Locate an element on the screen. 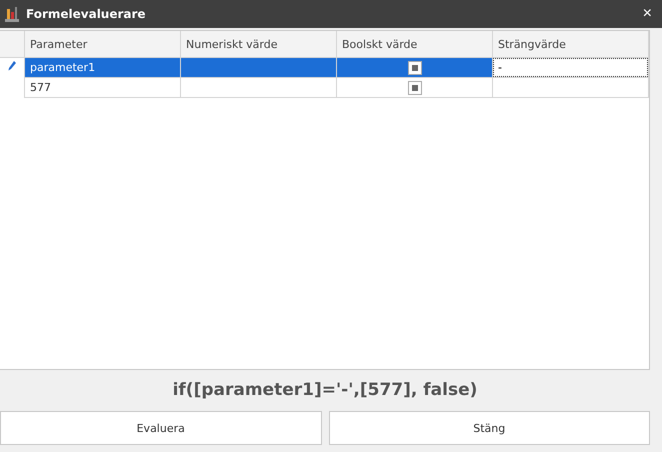 Image resolution: width=662 pixels, height=452 pixels. dialog-button: Stäng is located at coordinates (489, 428).